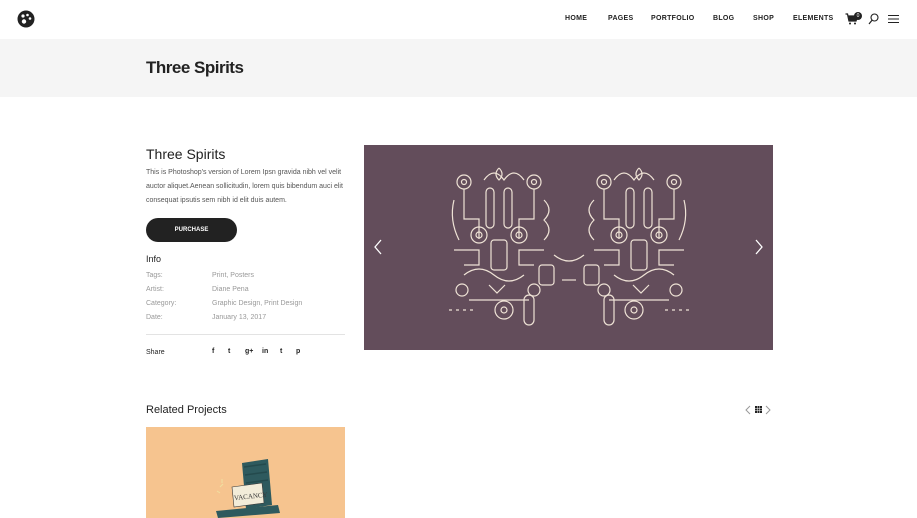  What do you see at coordinates (813, 18) in the screenshot?
I see `nav-elements: ELEMENTS` at bounding box center [813, 18].